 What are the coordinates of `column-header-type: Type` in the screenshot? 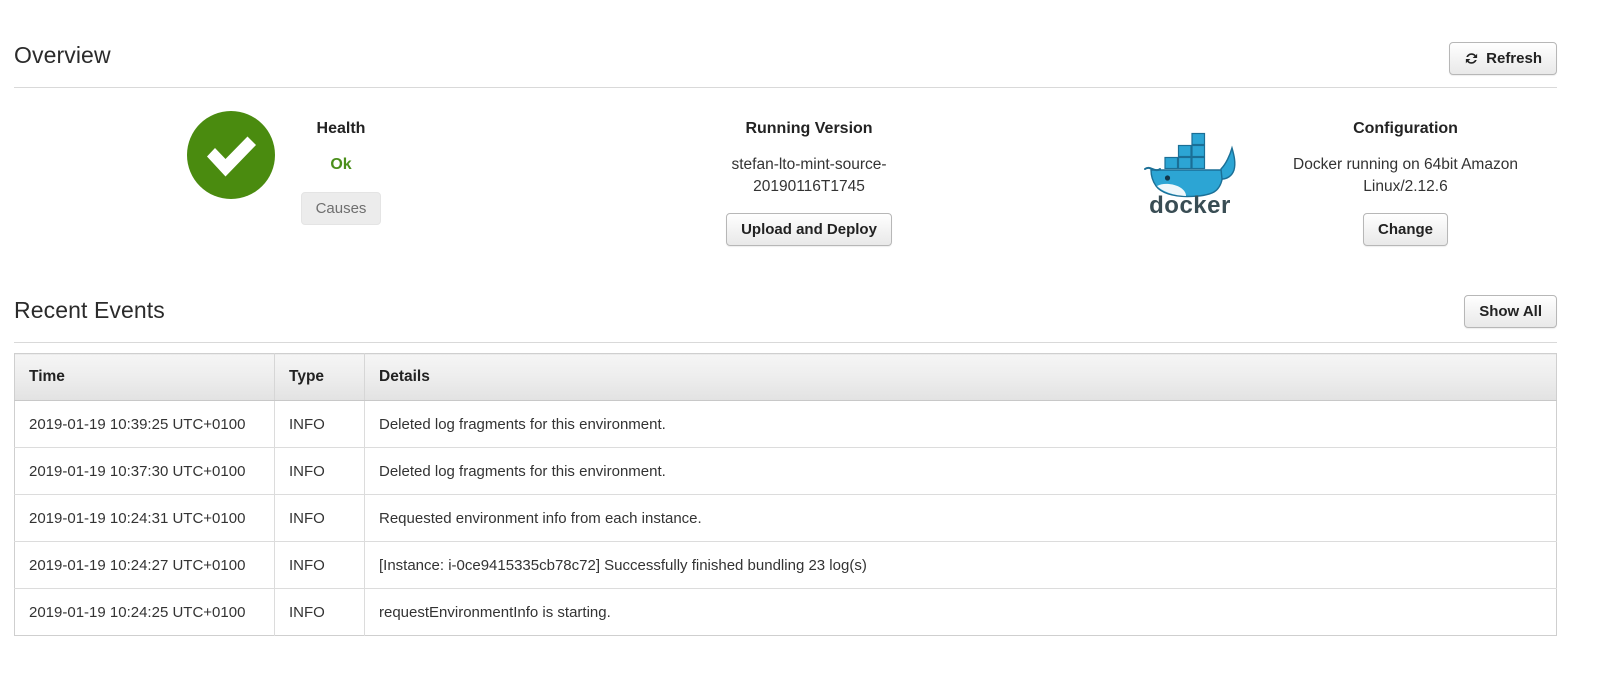 It's located at (319, 377).